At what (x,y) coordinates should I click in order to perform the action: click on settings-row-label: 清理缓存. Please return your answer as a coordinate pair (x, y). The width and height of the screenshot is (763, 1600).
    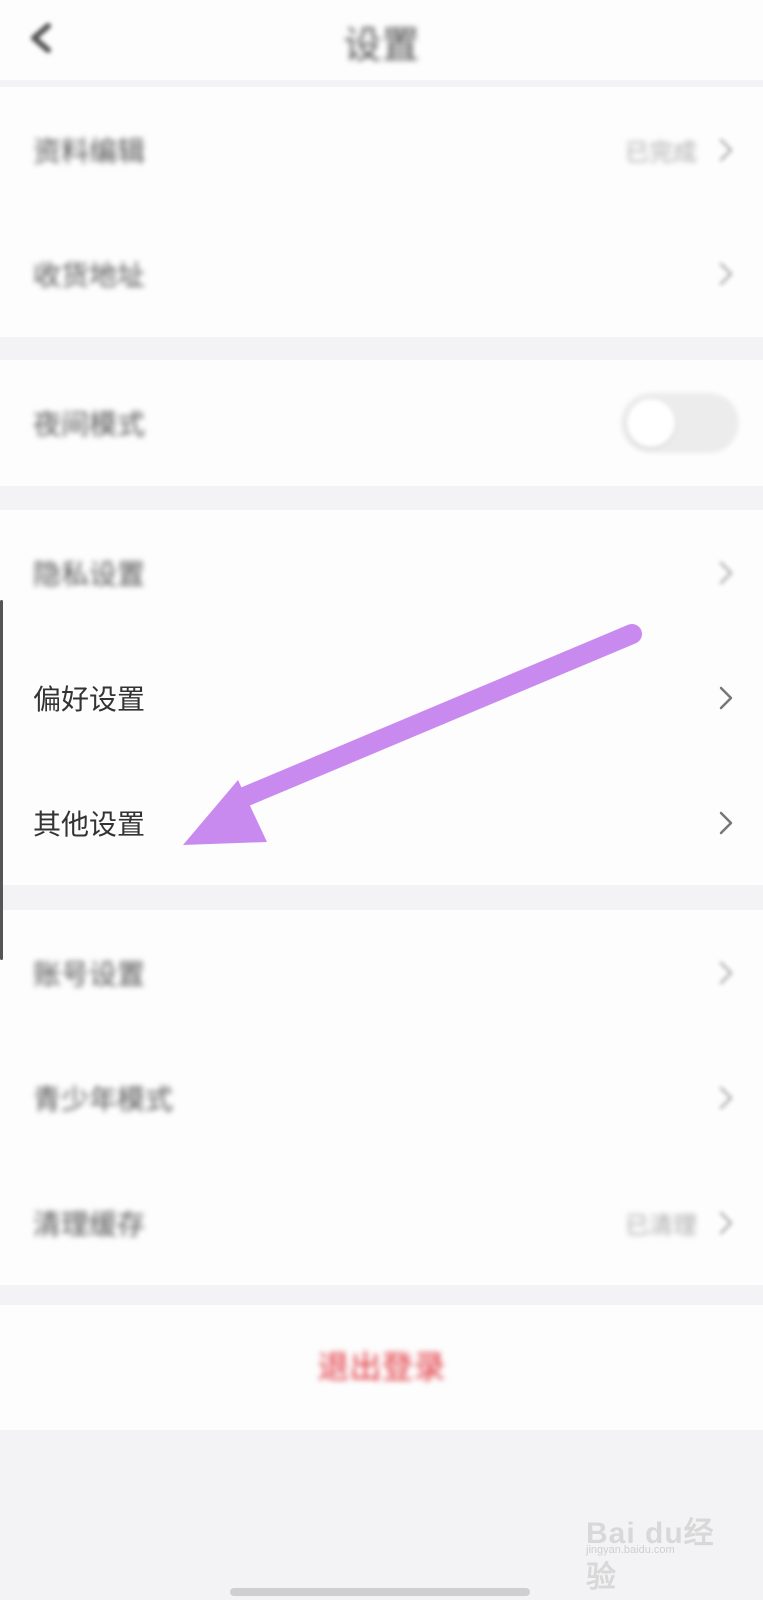
    Looking at the image, I should click on (89, 1224).